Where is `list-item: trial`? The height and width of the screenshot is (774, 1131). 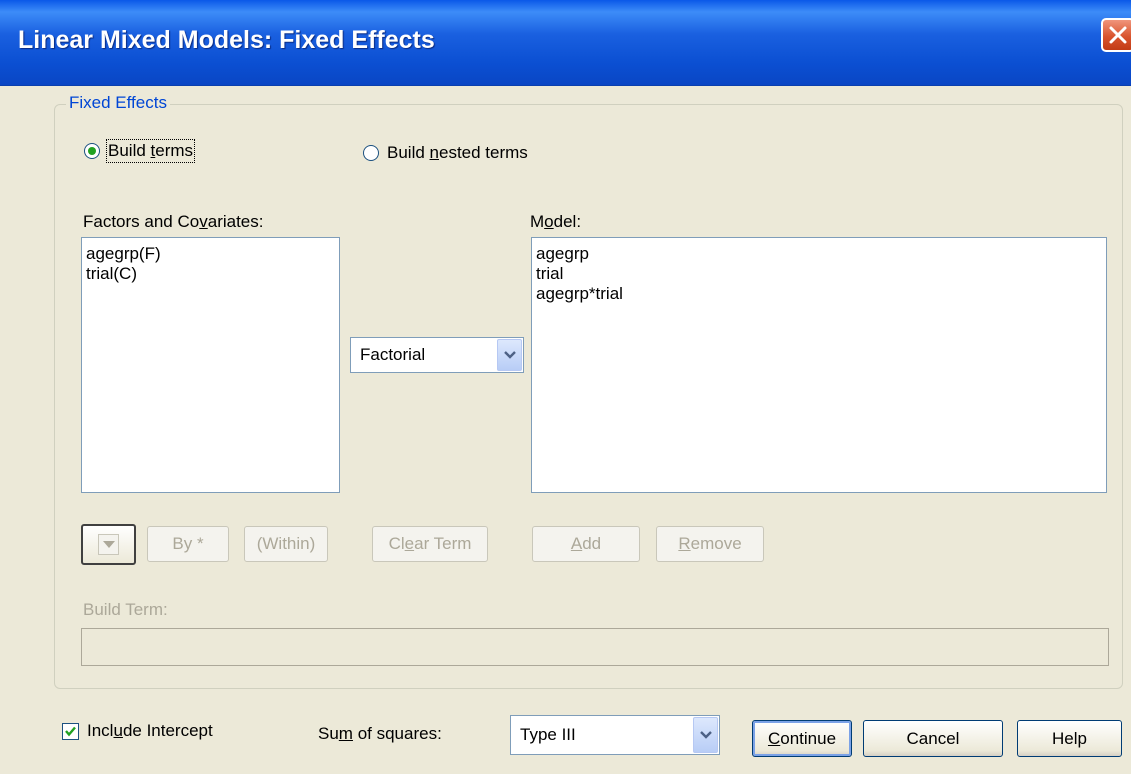 list-item: trial is located at coordinates (819, 274).